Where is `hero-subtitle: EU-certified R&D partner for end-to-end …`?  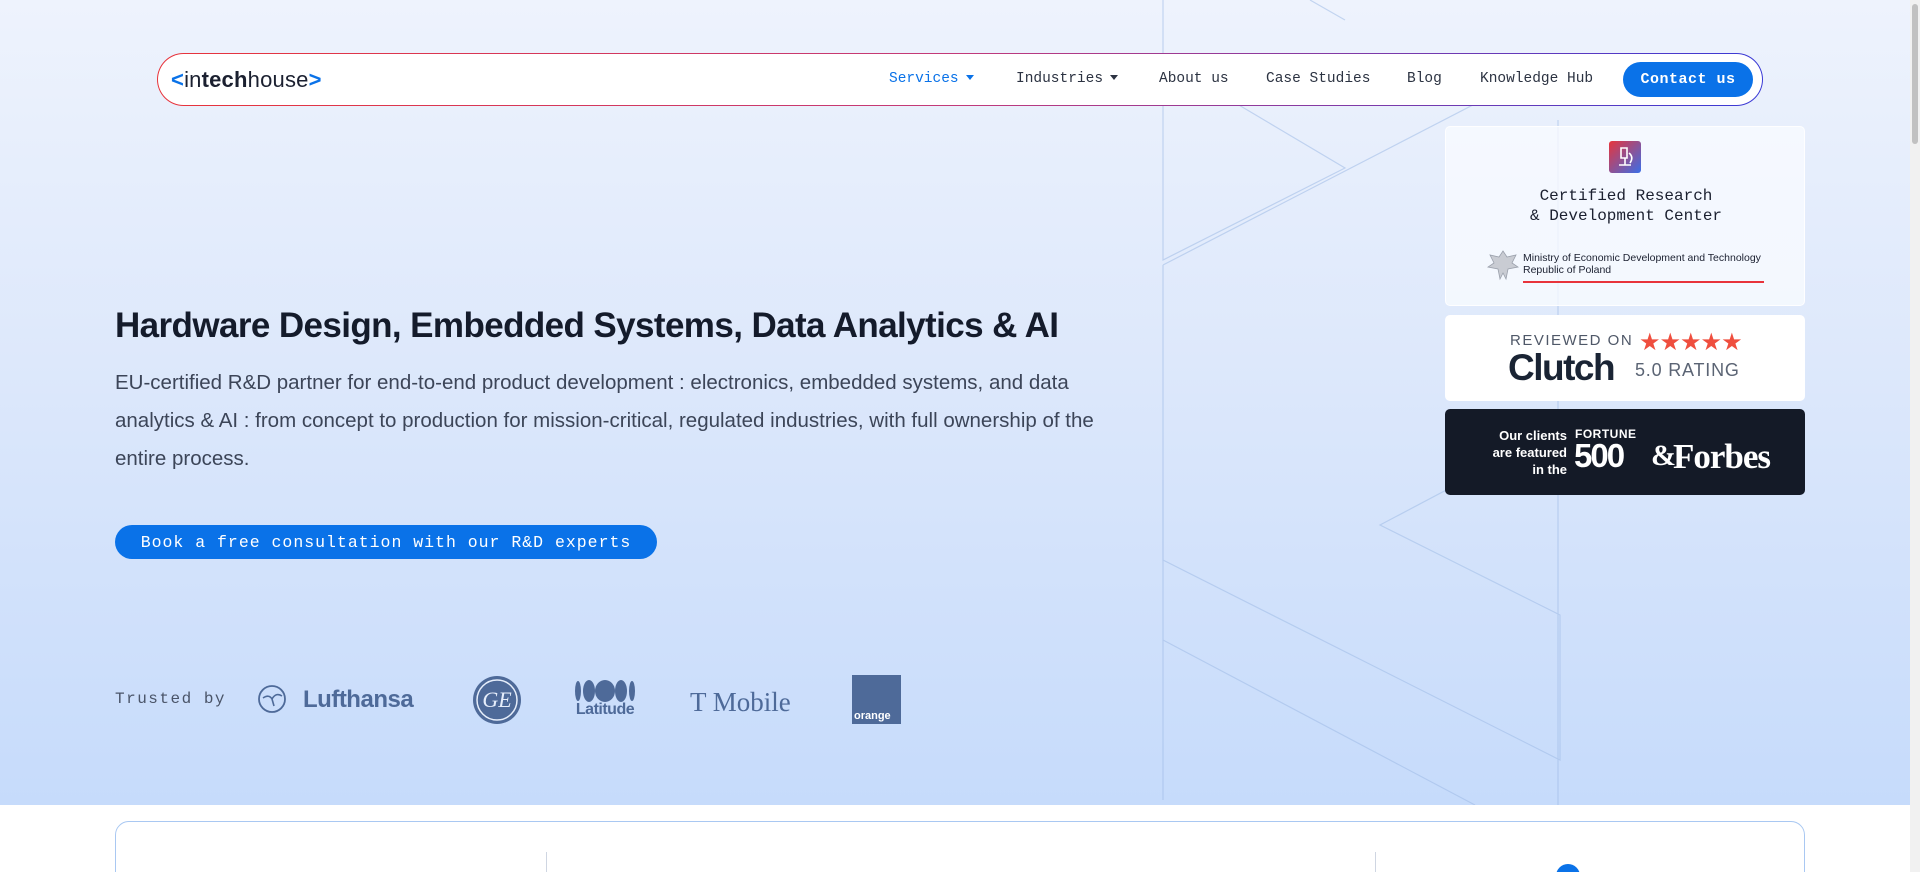
hero-subtitle: EU-certified R&D partner for end-to-end … is located at coordinates (604, 420).